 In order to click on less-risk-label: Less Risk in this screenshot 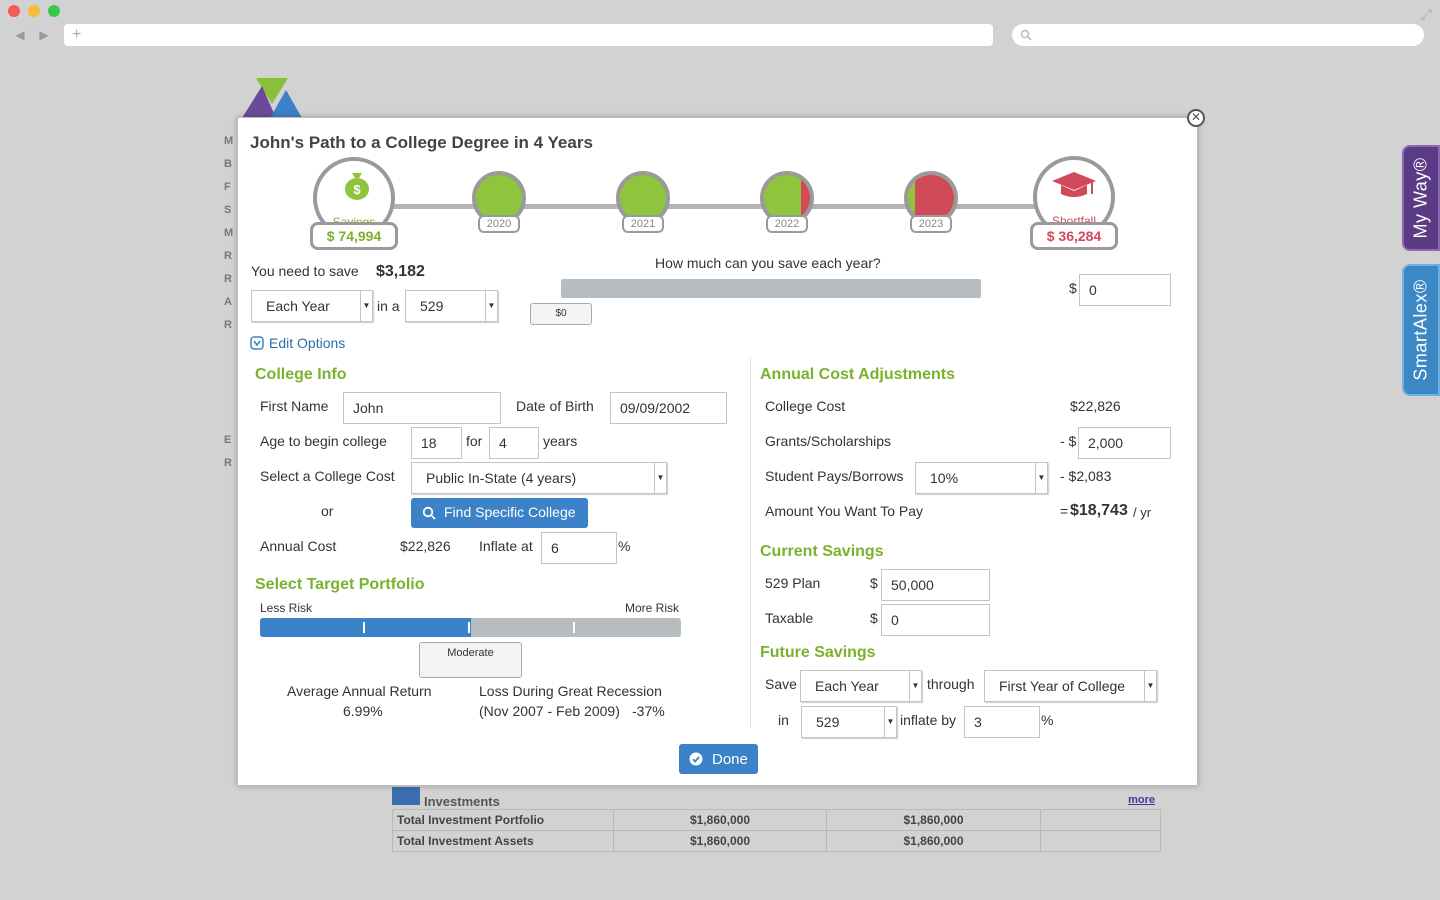, I will do `click(286, 608)`.